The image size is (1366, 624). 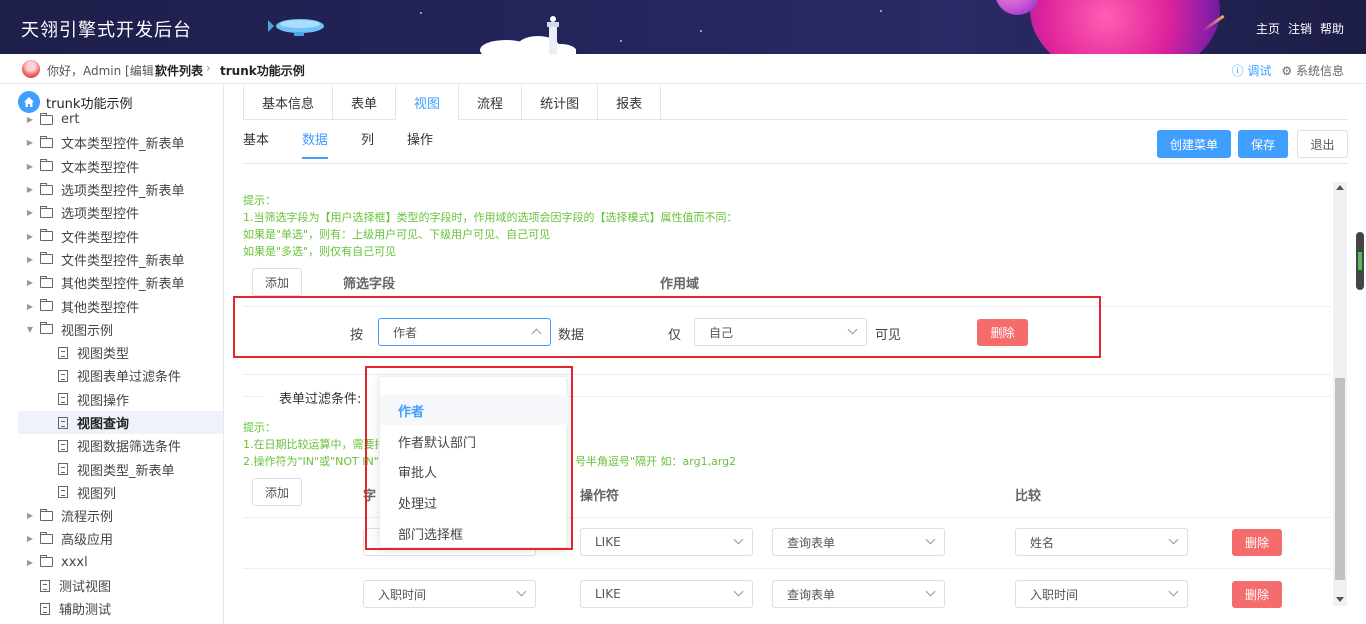 What do you see at coordinates (120, 468) in the screenshot?
I see `sidebar-item: 视图类型_新表单` at bounding box center [120, 468].